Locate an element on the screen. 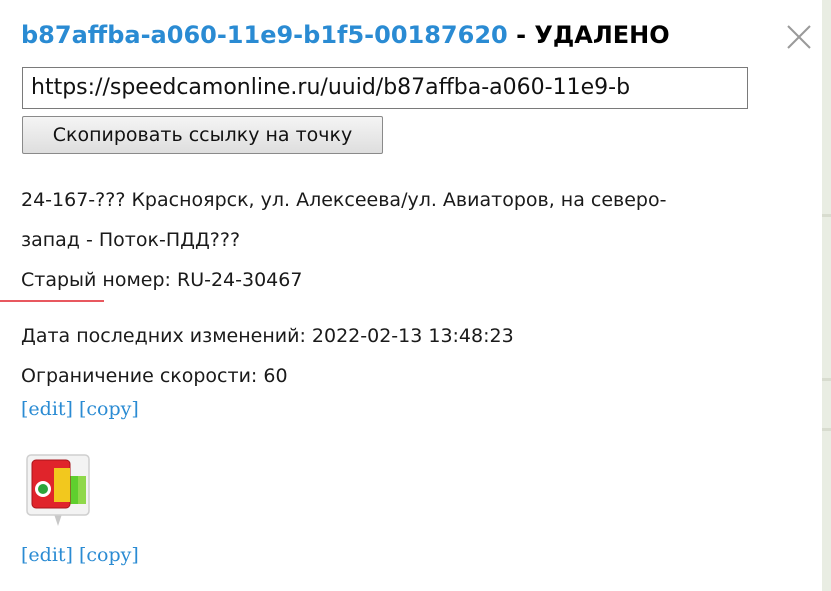 The image size is (831, 591). action-links-bottom: [edit] [copy] is located at coordinates (80, 555).